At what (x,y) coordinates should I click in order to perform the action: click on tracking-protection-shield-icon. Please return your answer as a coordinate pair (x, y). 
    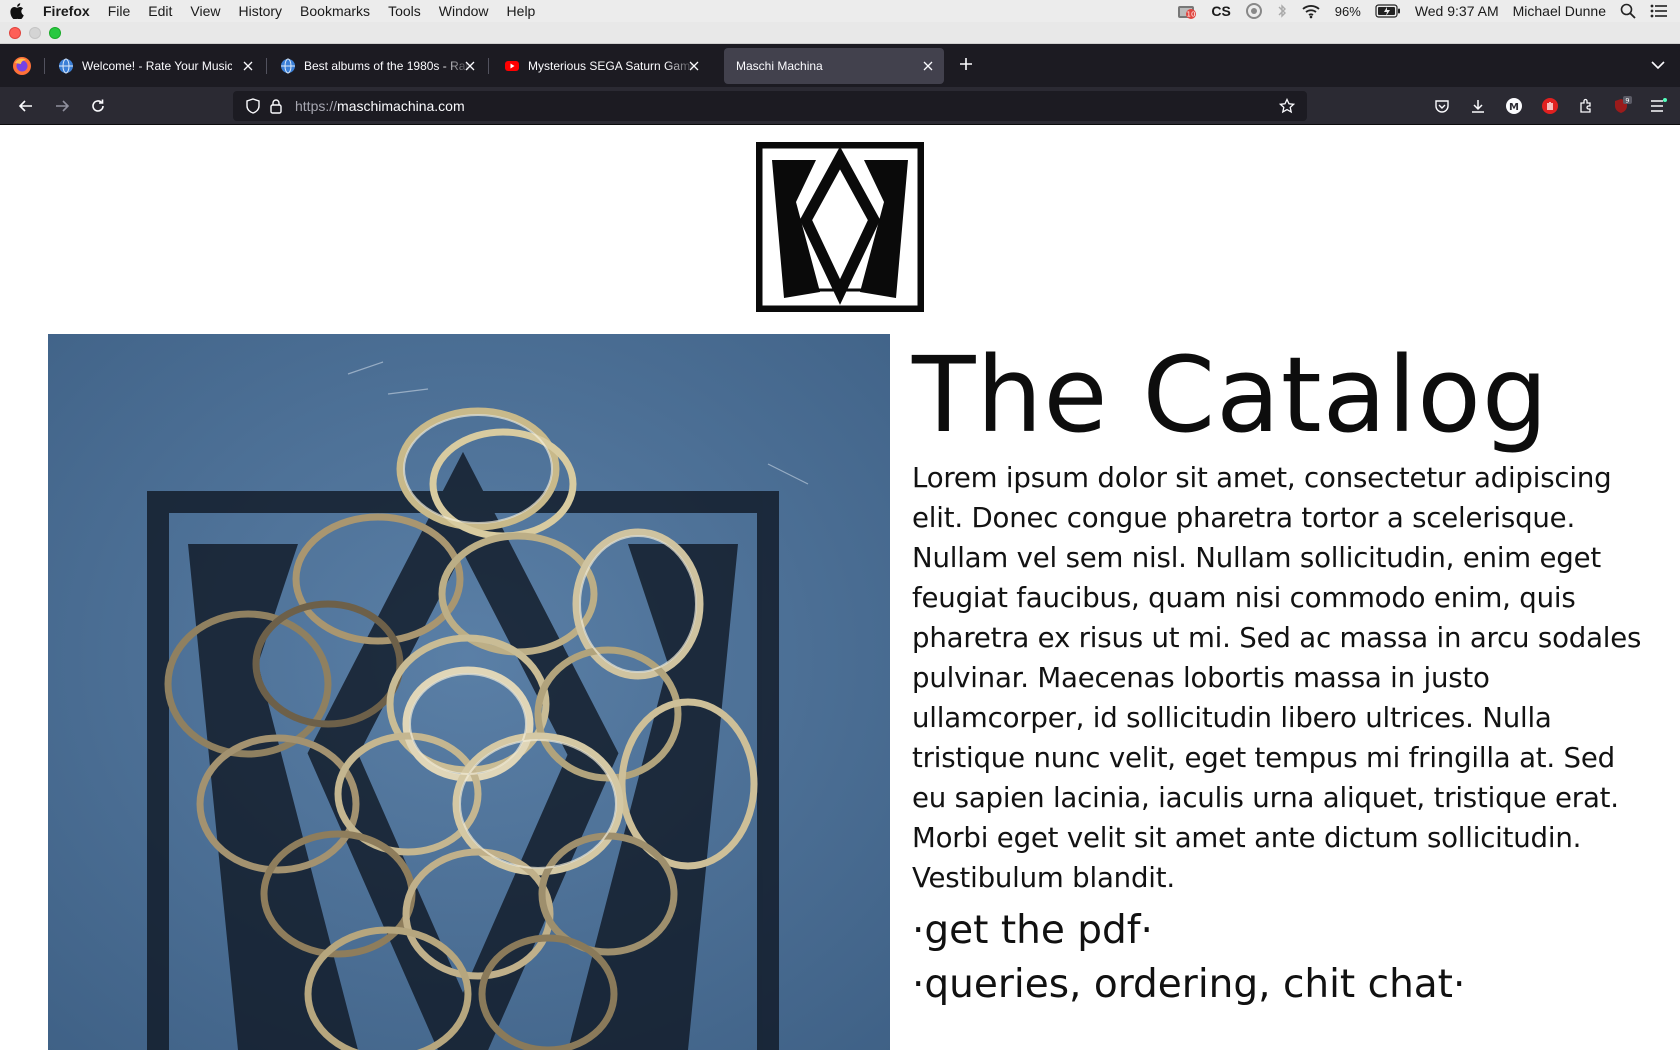
    Looking at the image, I should click on (253, 108).